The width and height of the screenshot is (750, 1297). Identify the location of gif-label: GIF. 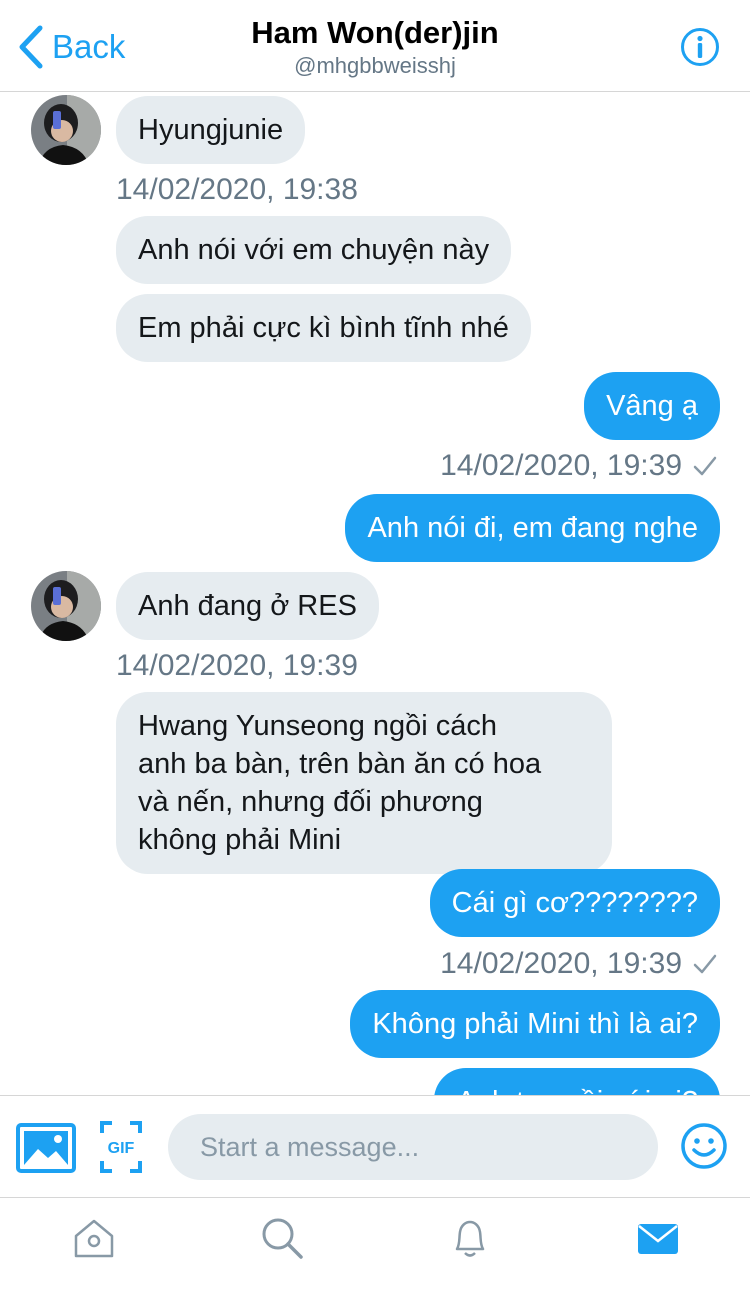
(121, 1148).